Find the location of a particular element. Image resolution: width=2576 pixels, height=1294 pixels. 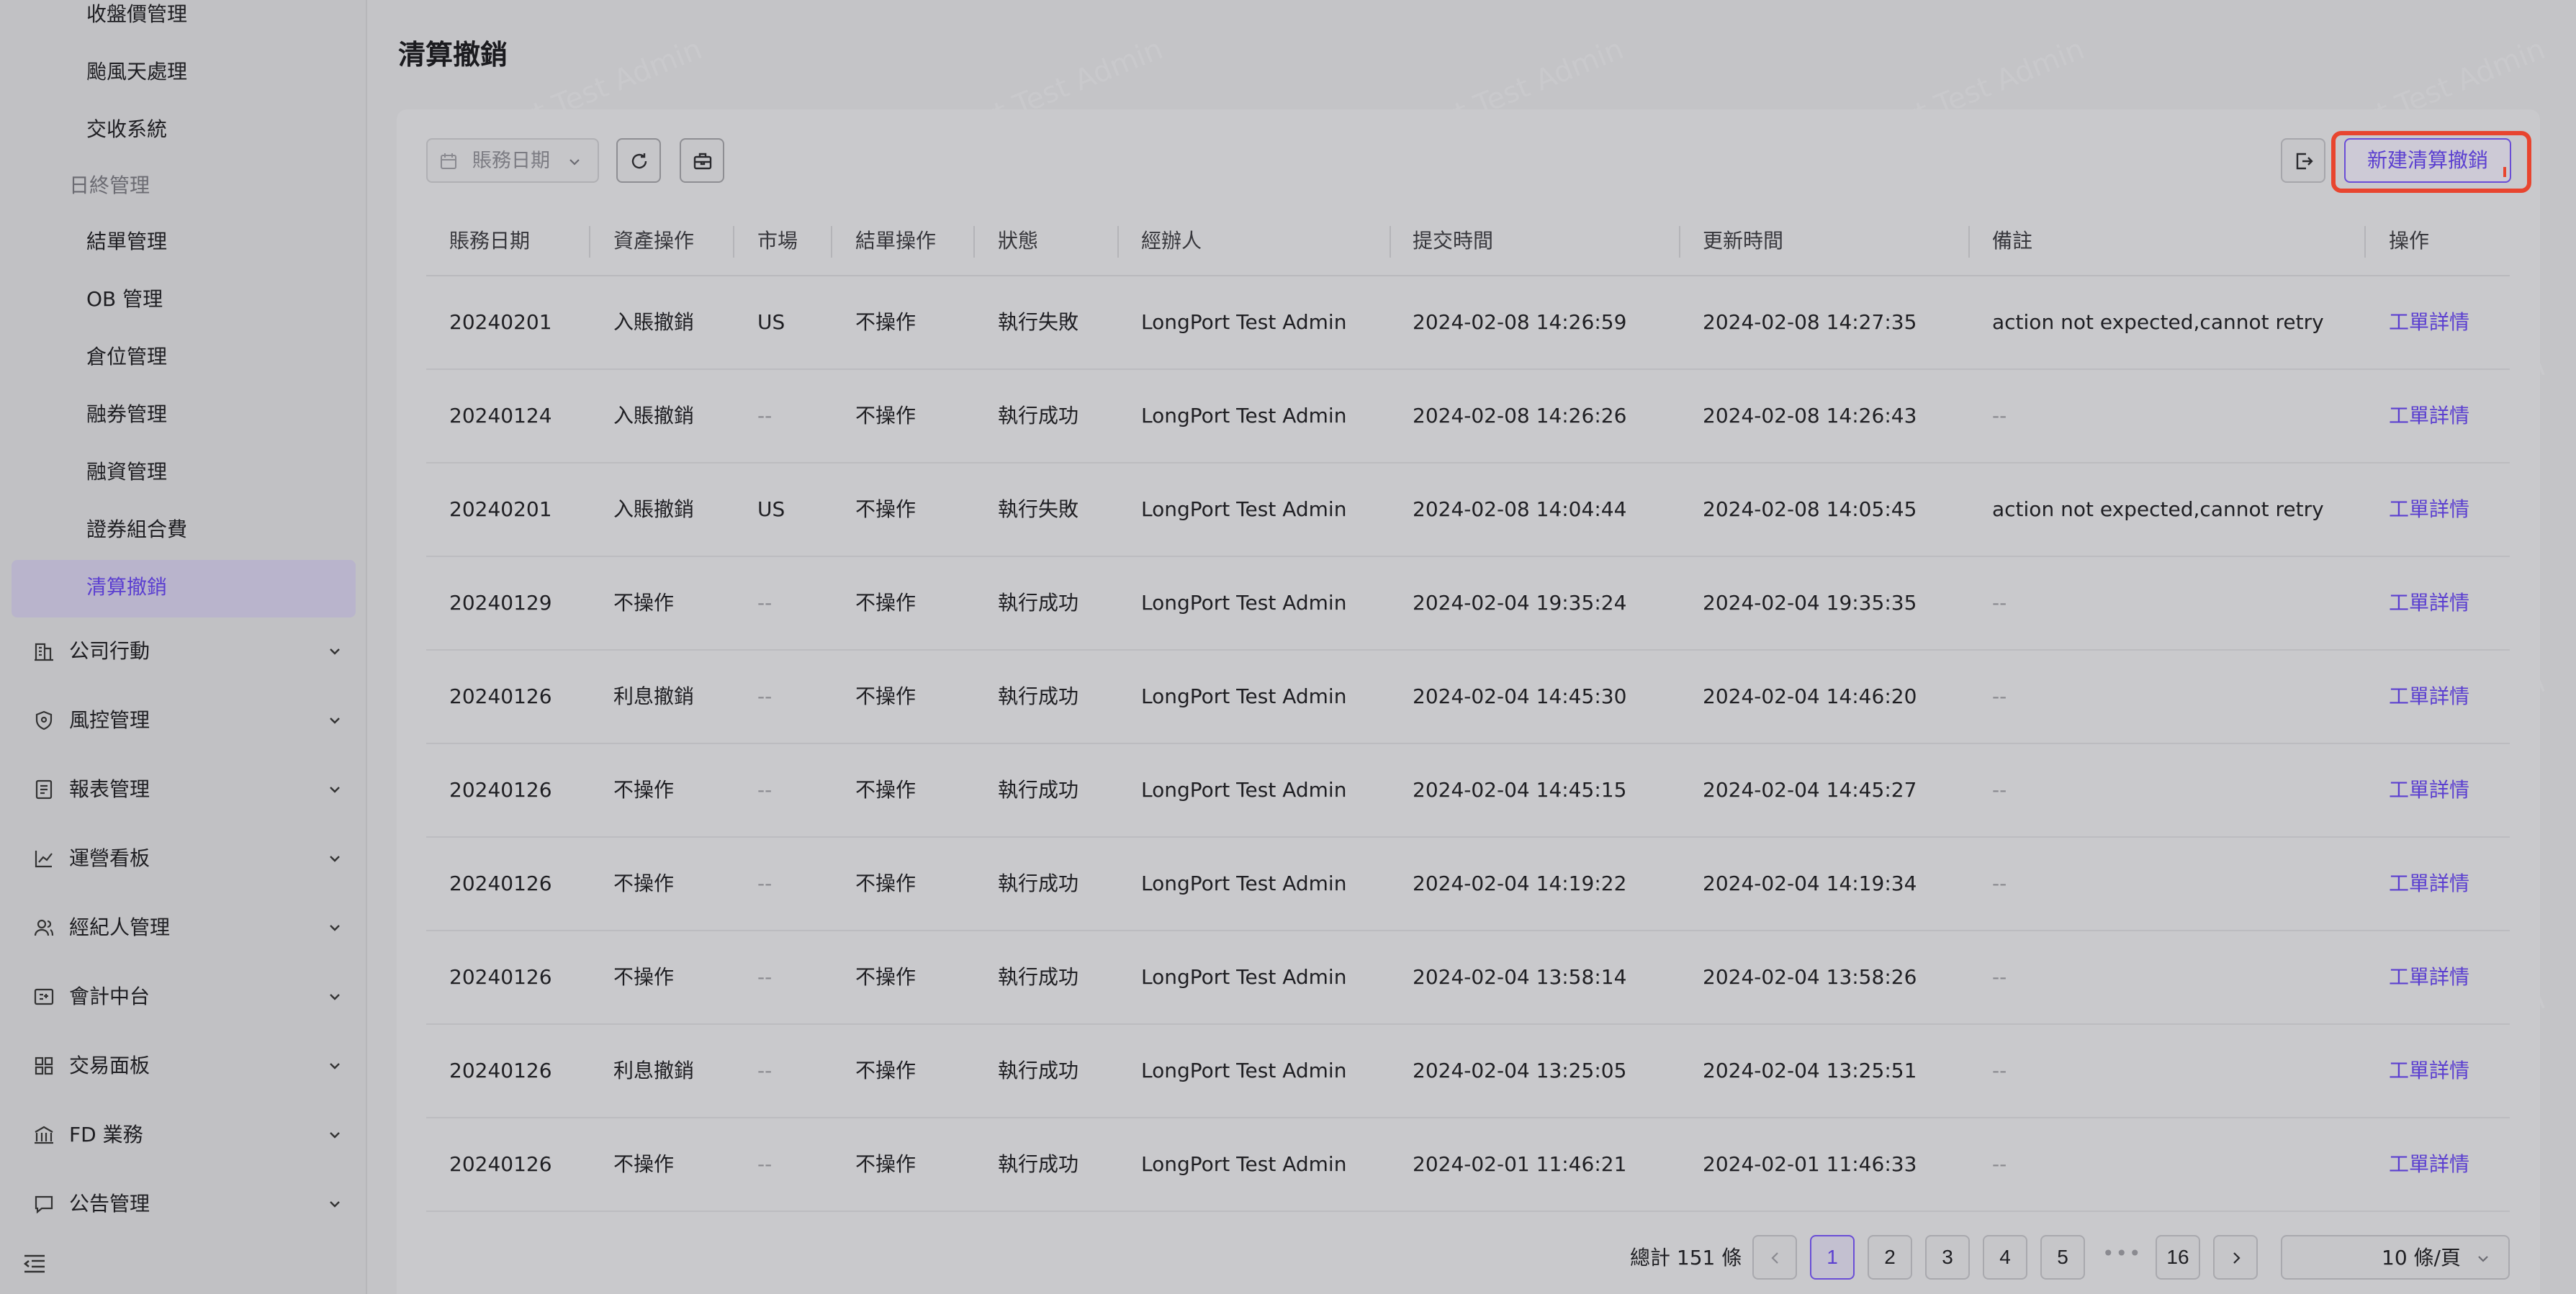

sidebar-item-clearing-reversal: 清算撤銷 is located at coordinates (126, 587).